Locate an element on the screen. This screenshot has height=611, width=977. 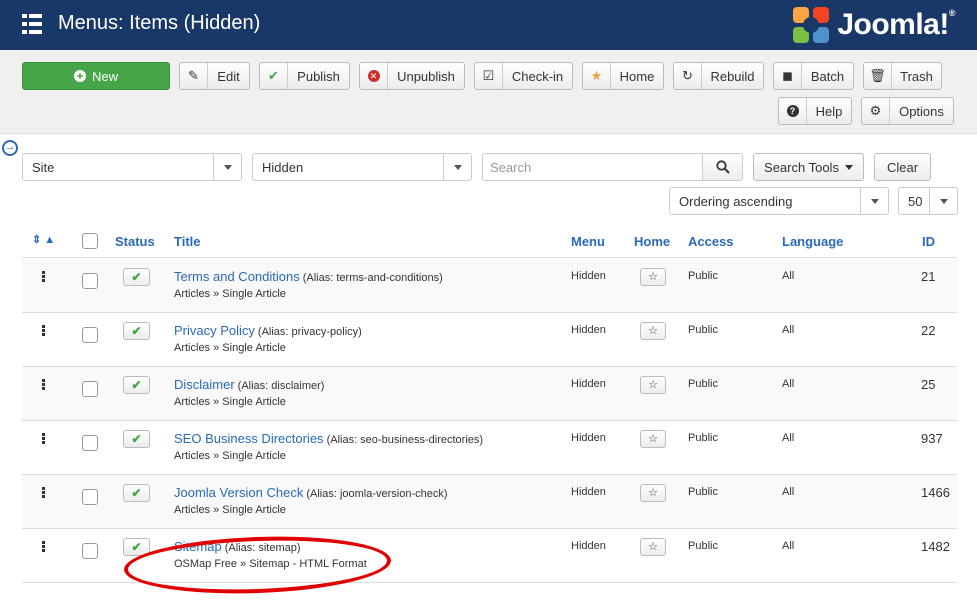
search-icon is located at coordinates (722, 167).